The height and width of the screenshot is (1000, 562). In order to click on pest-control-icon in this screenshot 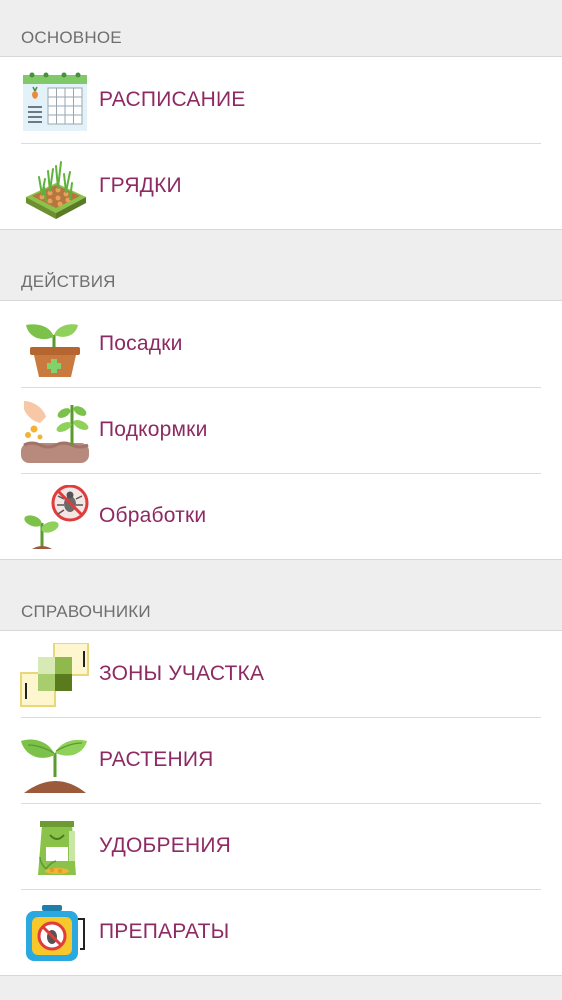, I will do `click(56, 517)`.